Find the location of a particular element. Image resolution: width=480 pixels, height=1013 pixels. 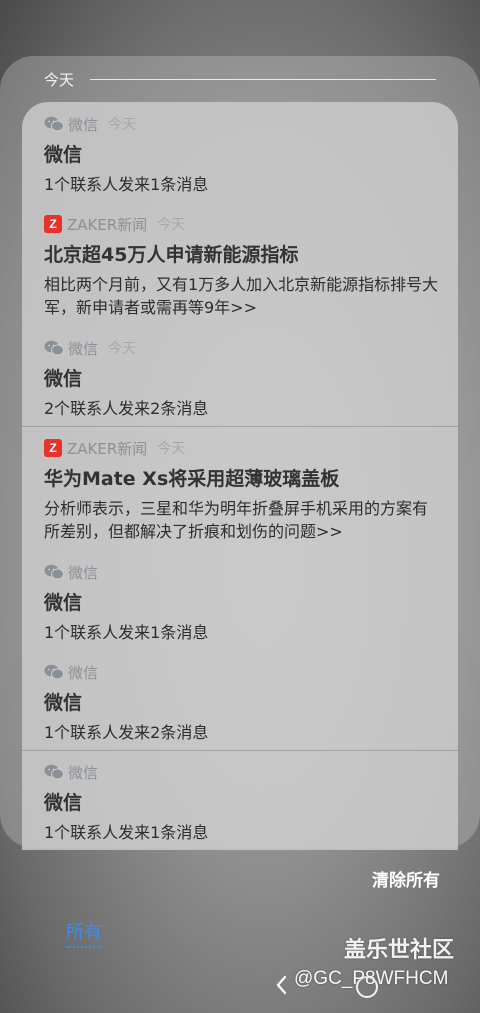

notification-item-wechat: 微信 今天 微信 1个联系人发来1条消息 is located at coordinates (244, 155).